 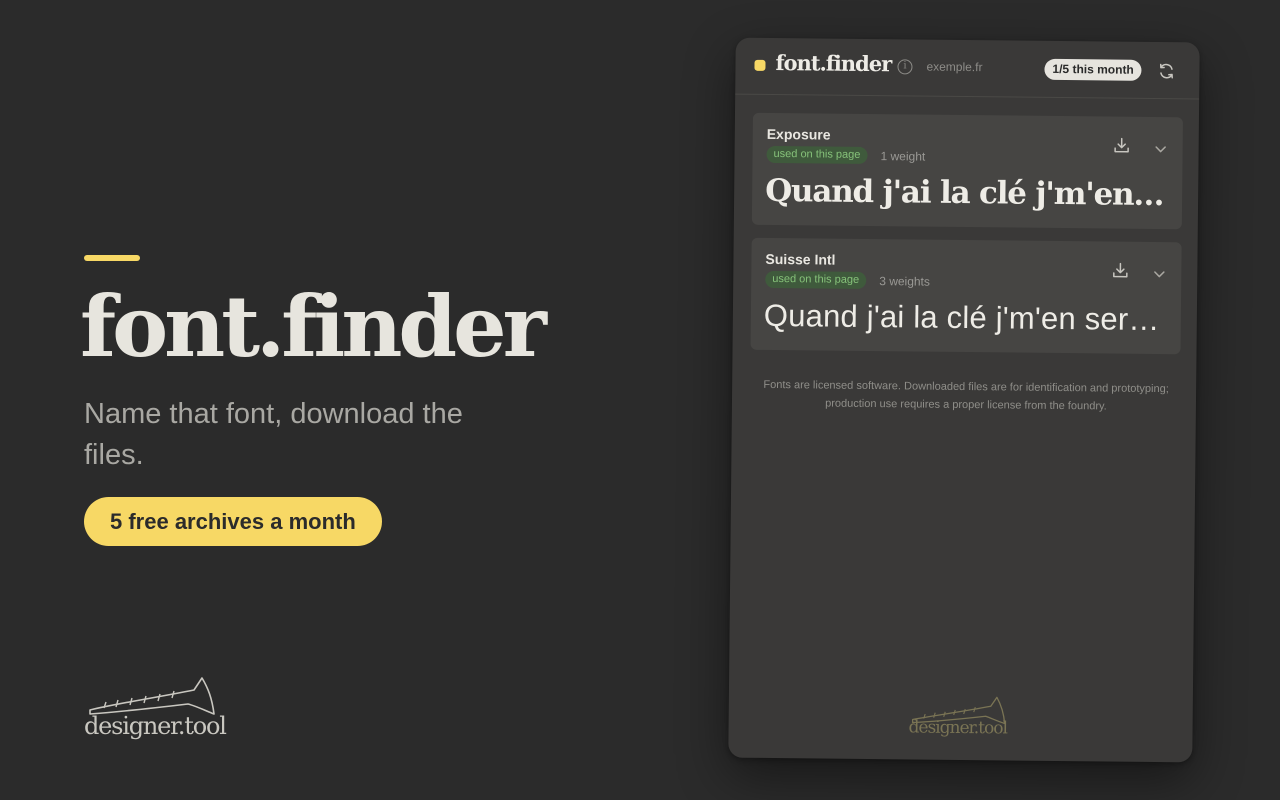 What do you see at coordinates (905, 281) in the screenshot?
I see `weight-count: 3 weights` at bounding box center [905, 281].